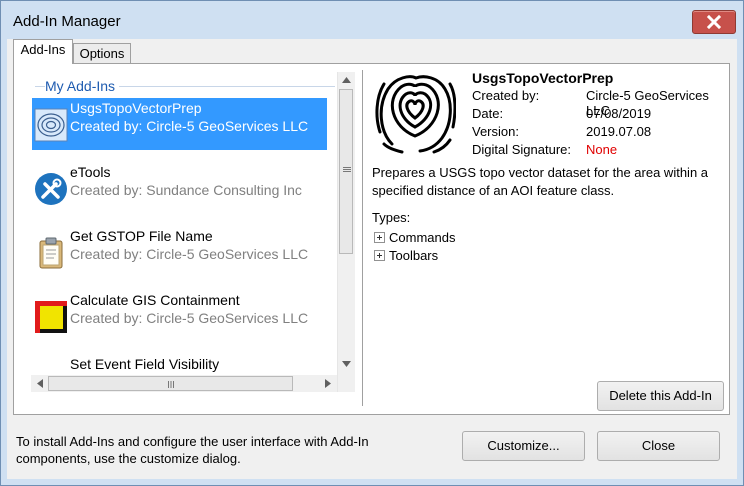 This screenshot has height=486, width=744. Describe the element at coordinates (658, 446) in the screenshot. I see `close-button: Close` at that location.